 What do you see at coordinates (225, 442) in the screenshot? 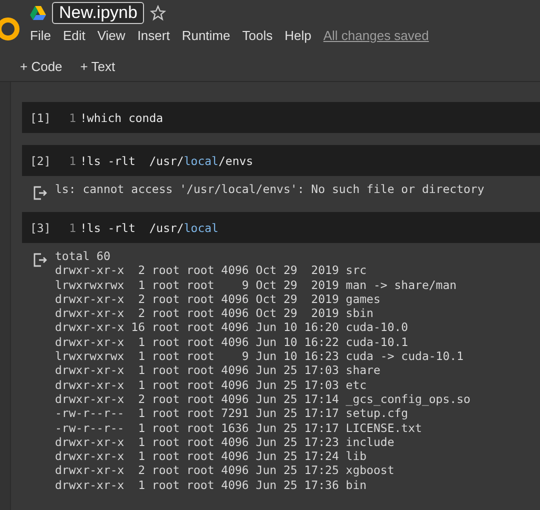
I see `output-line: drwxr-xr-x 1 root root 4096 Jun 25 17:23 include` at bounding box center [225, 442].